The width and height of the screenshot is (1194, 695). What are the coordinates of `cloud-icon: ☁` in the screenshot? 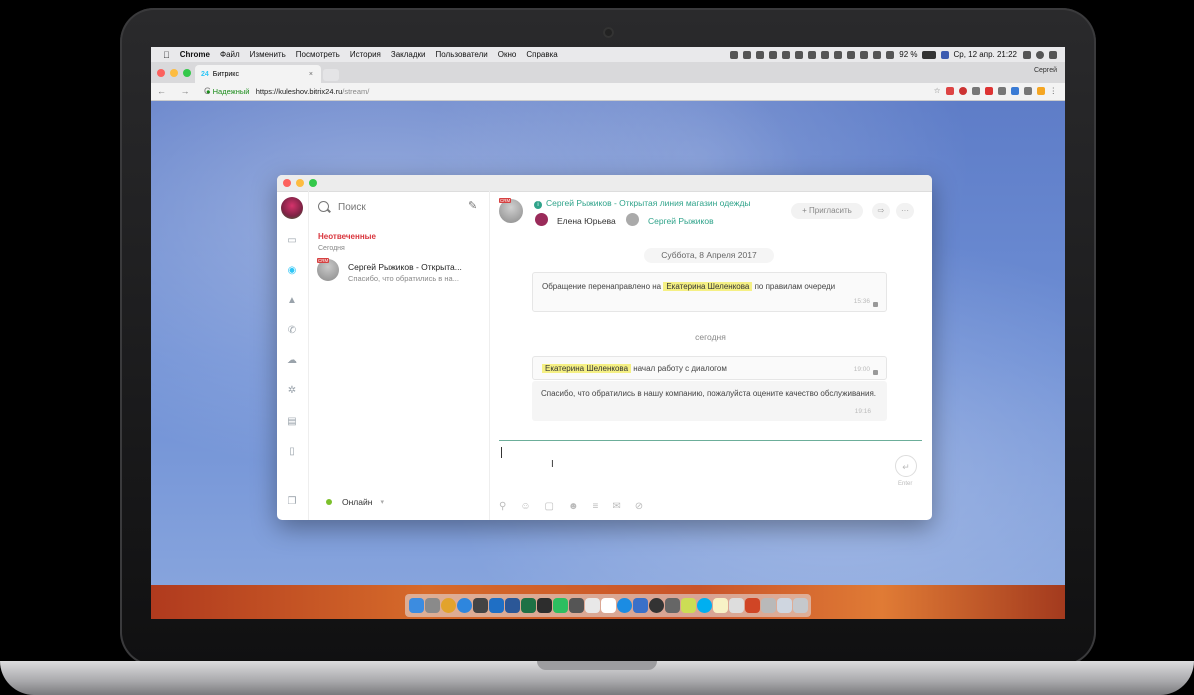 It's located at (292, 361).